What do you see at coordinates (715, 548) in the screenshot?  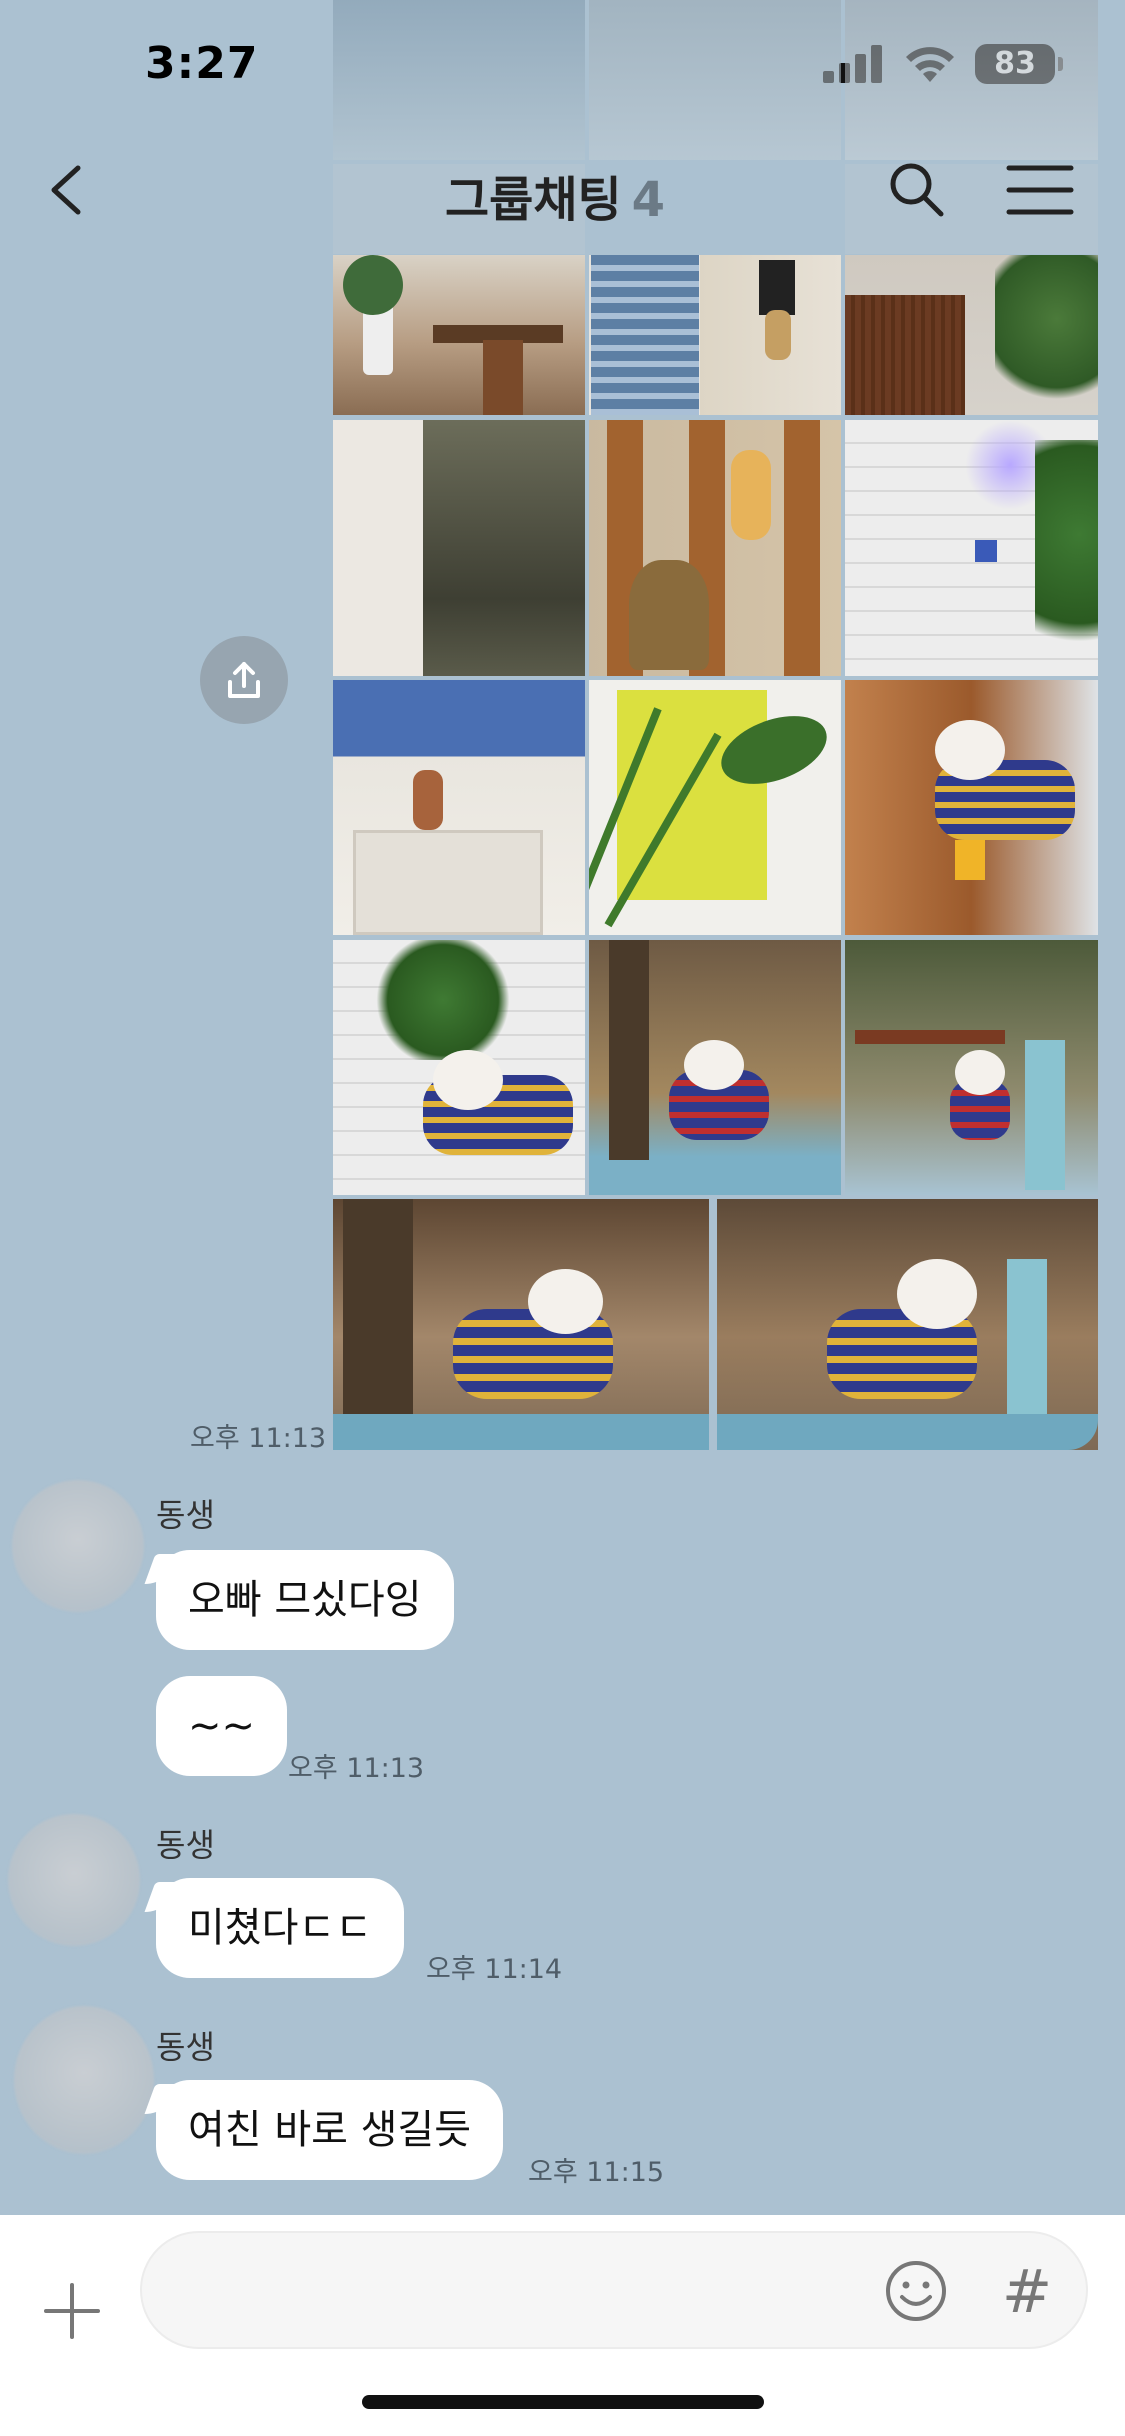 I see `photo-pendant-lamp-wood` at bounding box center [715, 548].